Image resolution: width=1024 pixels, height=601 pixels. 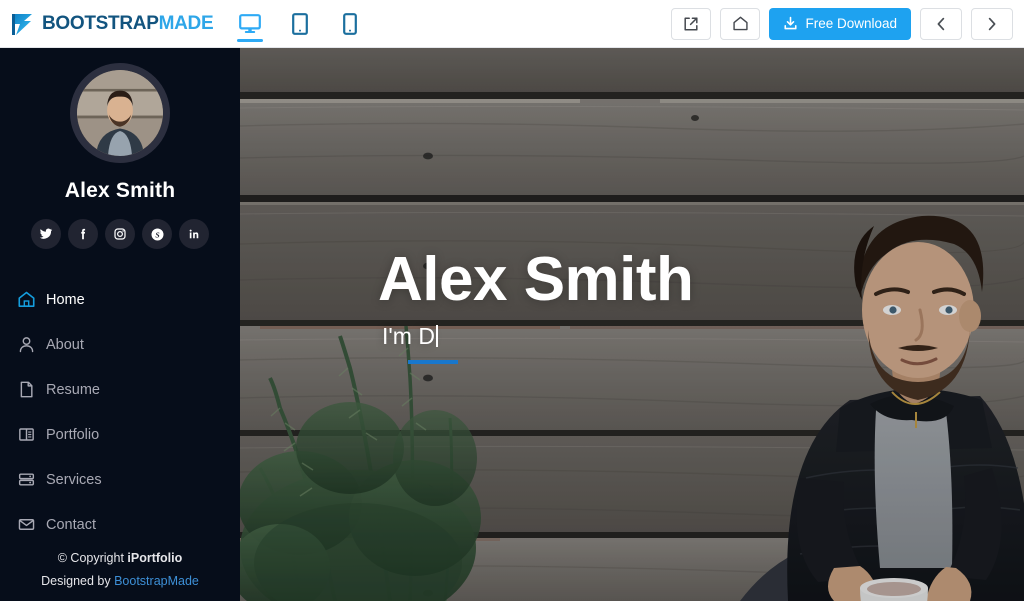 I want to click on server-stack-icon, so click(x=26, y=479).